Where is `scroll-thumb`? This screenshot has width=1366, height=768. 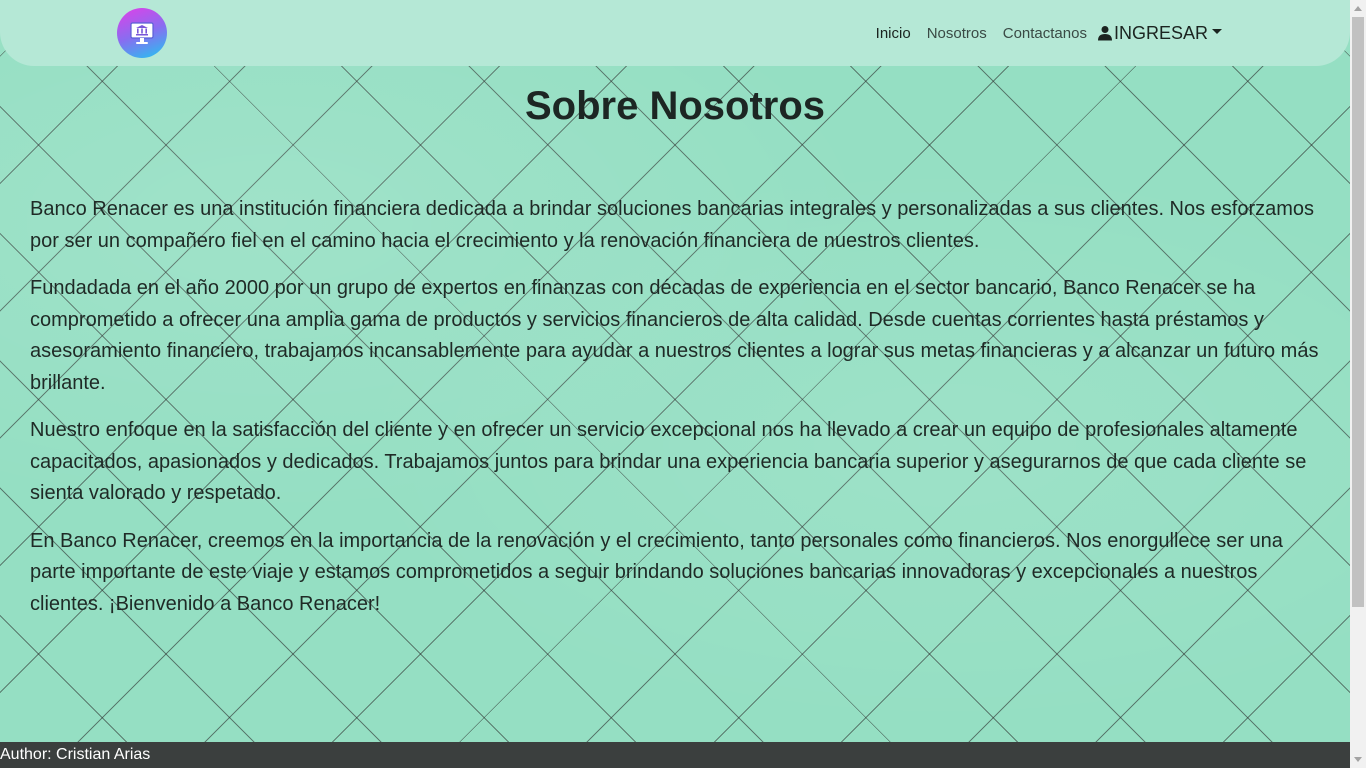 scroll-thumb is located at coordinates (1358, 312).